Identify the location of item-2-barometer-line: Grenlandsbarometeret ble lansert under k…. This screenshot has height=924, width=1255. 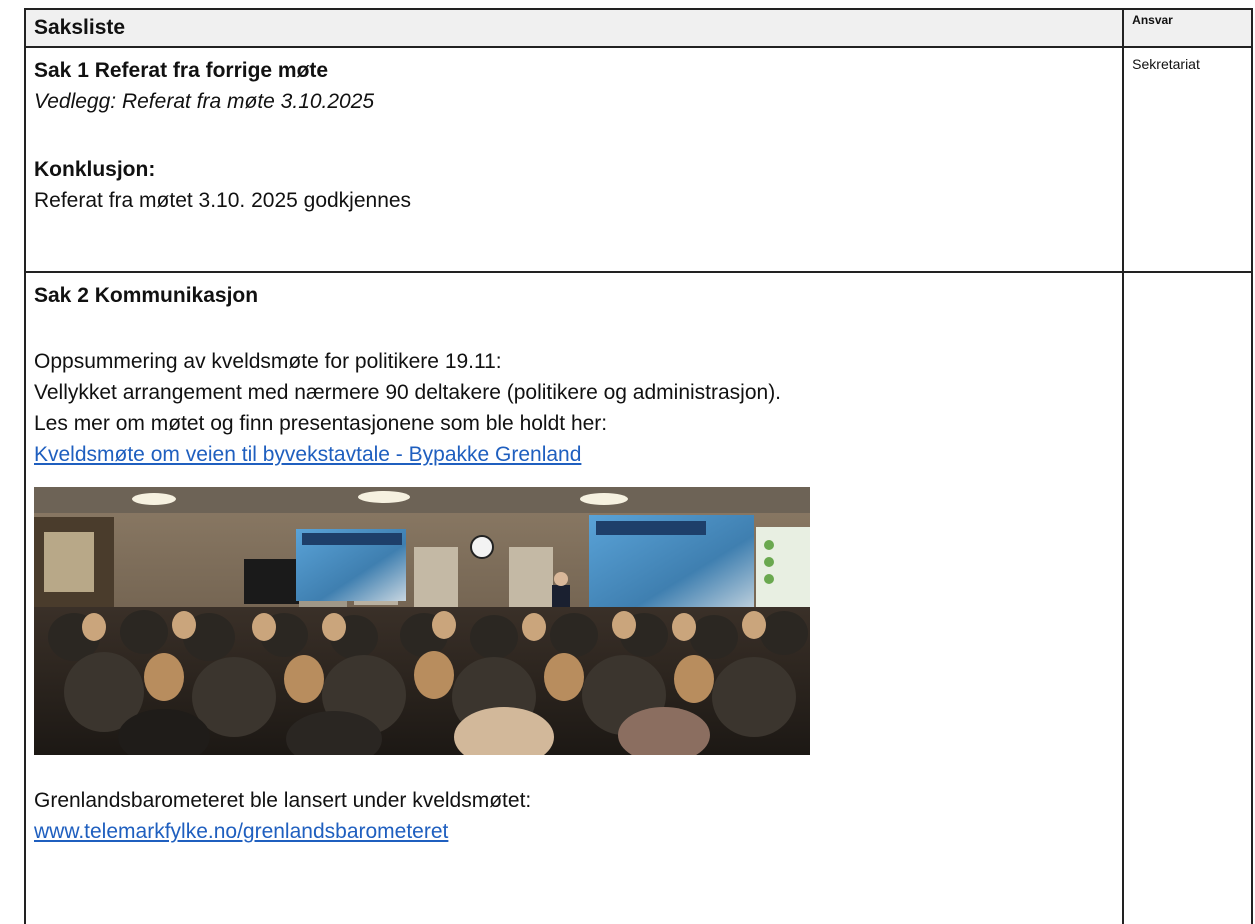
(283, 800).